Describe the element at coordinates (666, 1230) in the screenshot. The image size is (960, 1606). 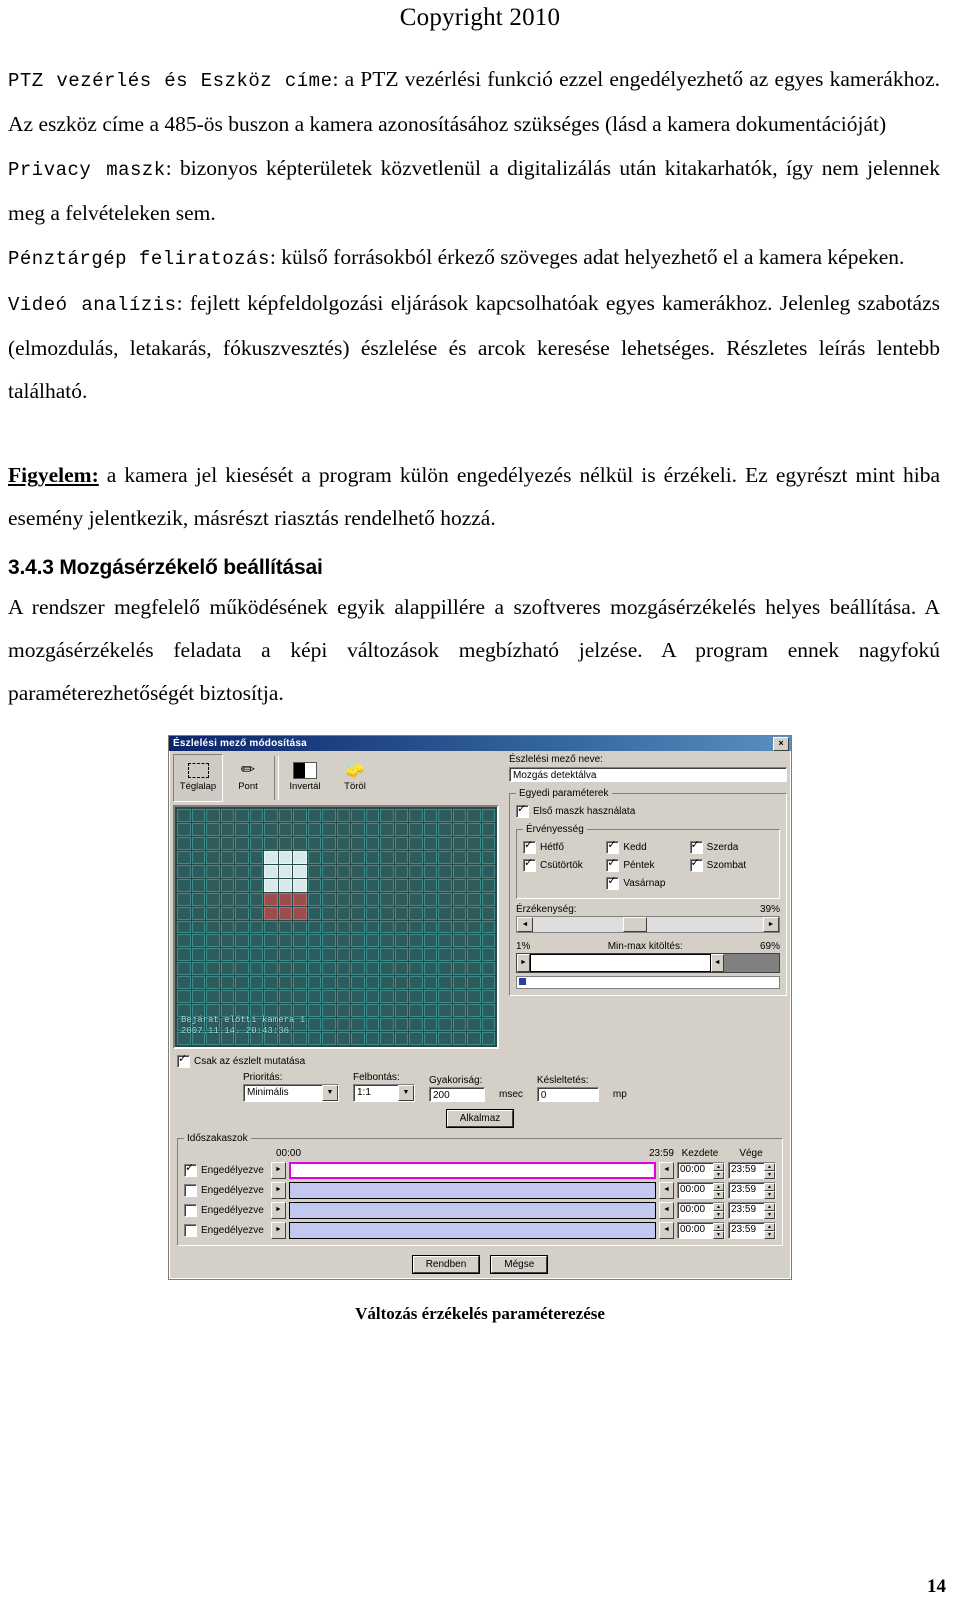
I see `period-4-right-handle: ◄` at that location.